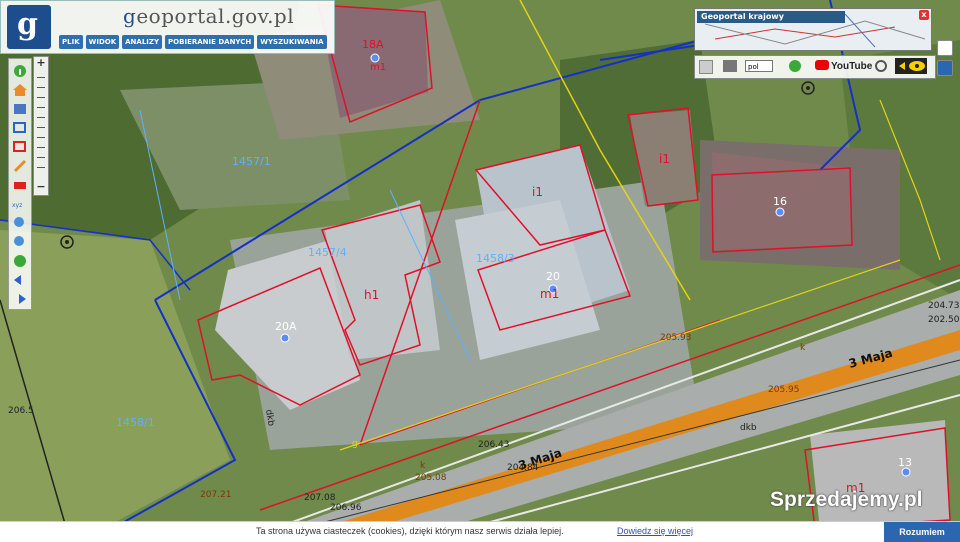  I want to click on printer-icon, so click(730, 66).